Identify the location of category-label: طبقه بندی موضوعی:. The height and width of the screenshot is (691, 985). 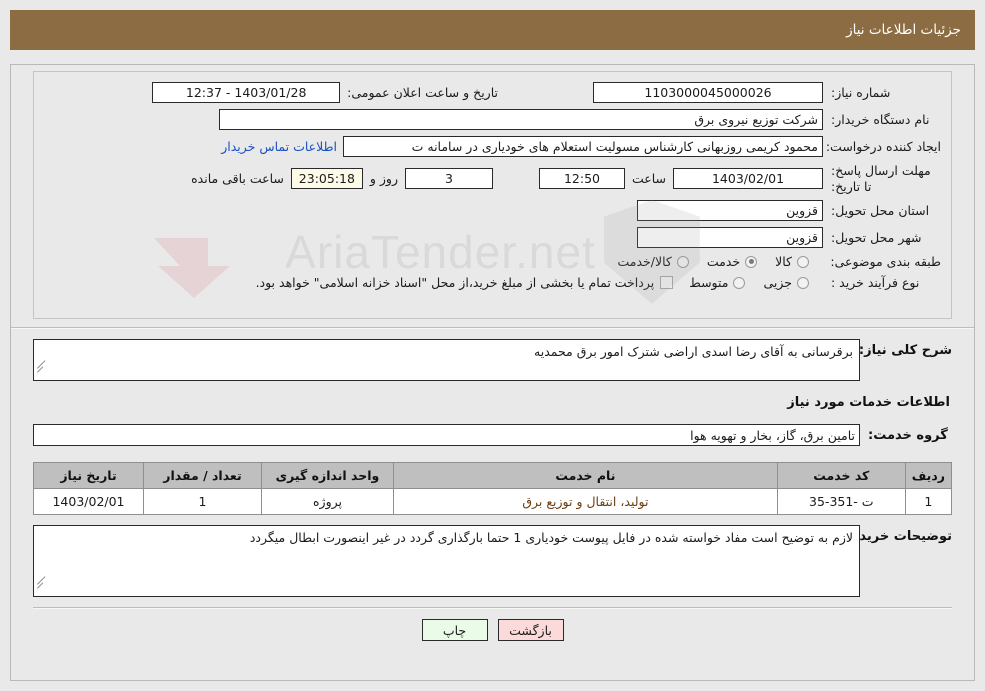
(885, 262).